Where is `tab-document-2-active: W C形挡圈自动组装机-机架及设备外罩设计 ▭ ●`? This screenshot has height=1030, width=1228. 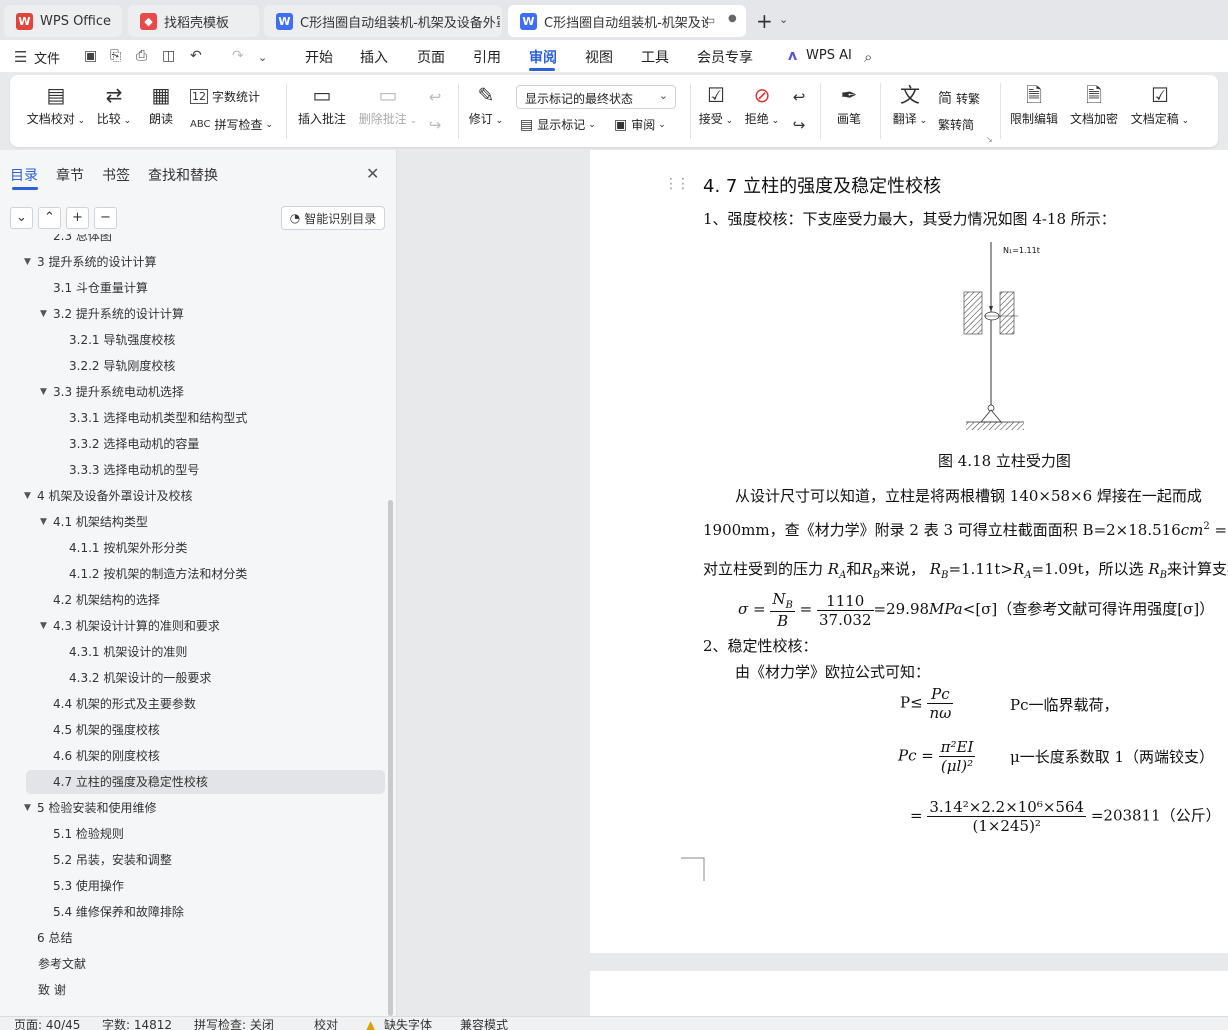
tab-document-2-active: W C形挡圈自动组装机-机架及设备外罩设计 ▭ ● is located at coordinates (627, 21).